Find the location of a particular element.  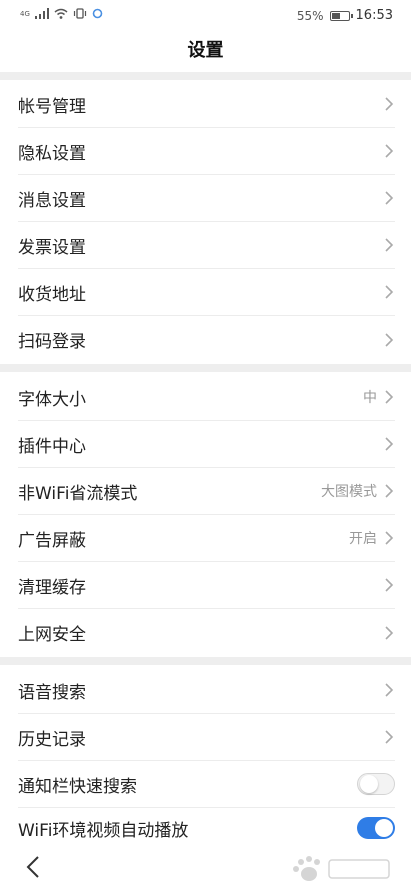

row-label: 非WiFi省流模式 is located at coordinates (78, 493).